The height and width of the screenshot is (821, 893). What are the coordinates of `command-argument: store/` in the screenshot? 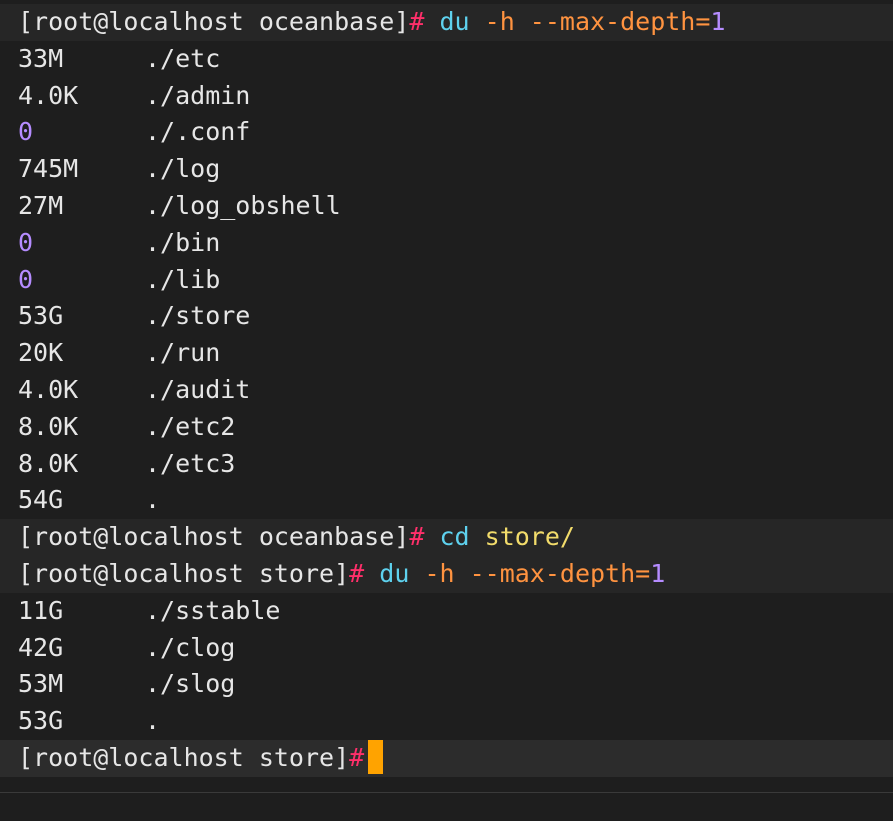 It's located at (529, 537).